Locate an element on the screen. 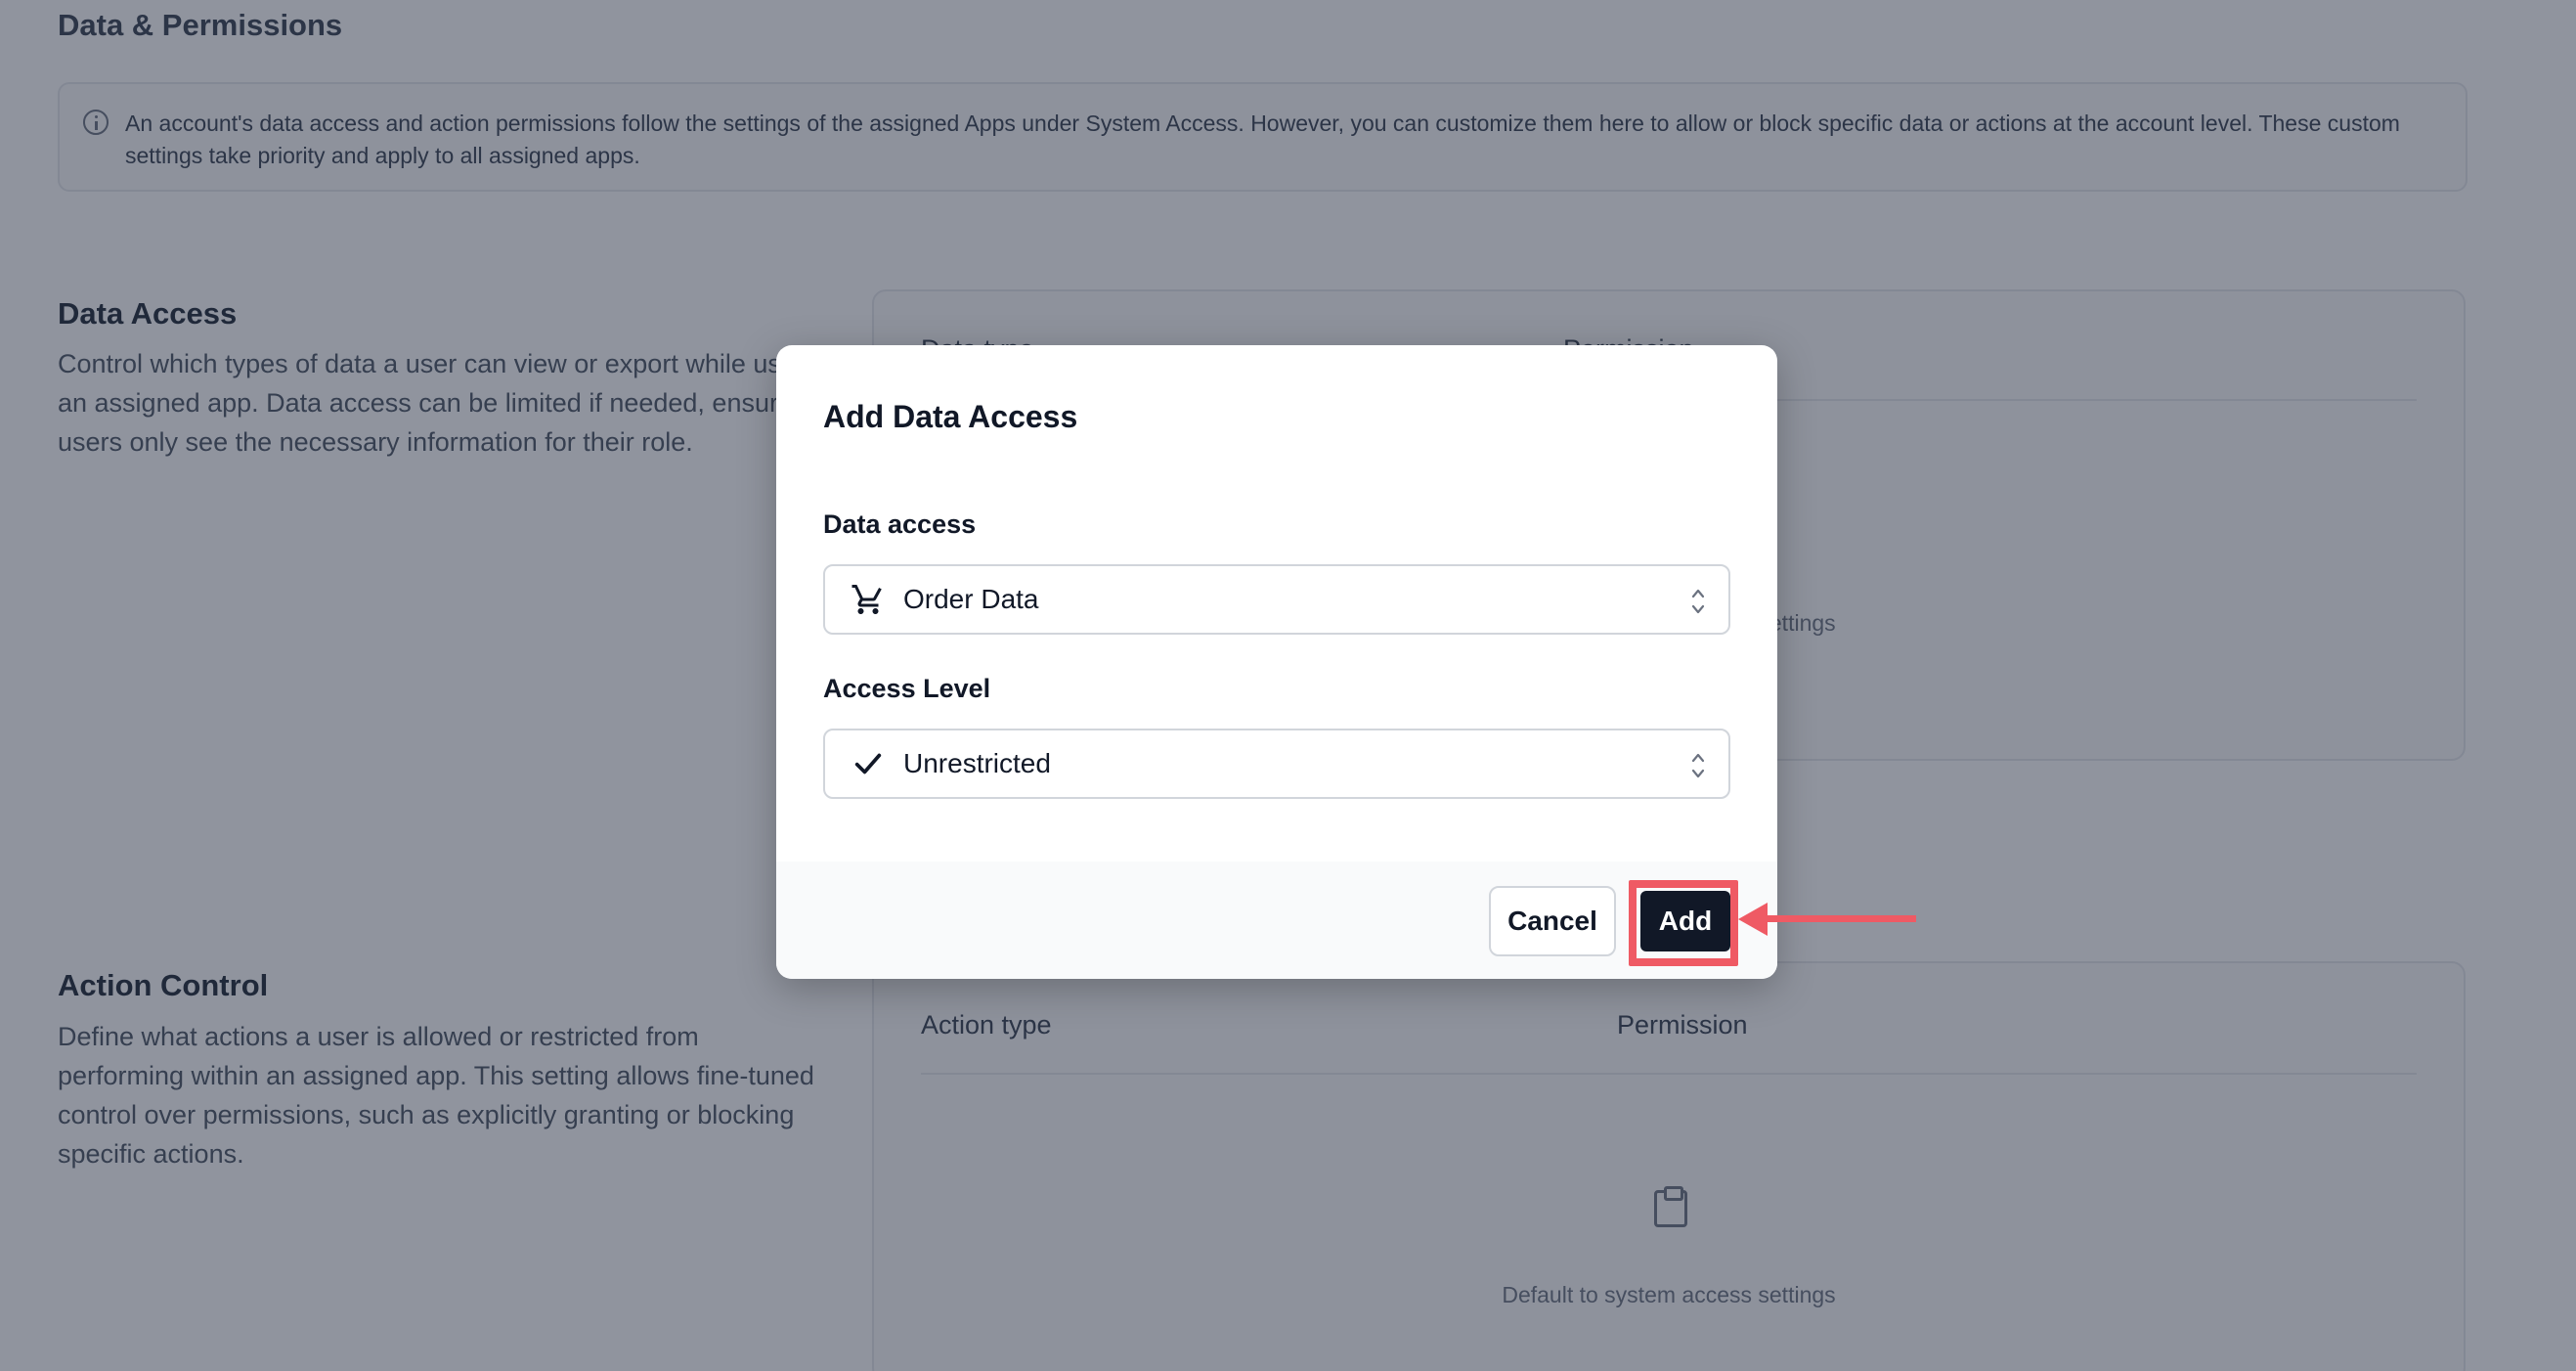 Image resolution: width=2576 pixels, height=1371 pixels. access-level-value: Unrestricted is located at coordinates (977, 763).